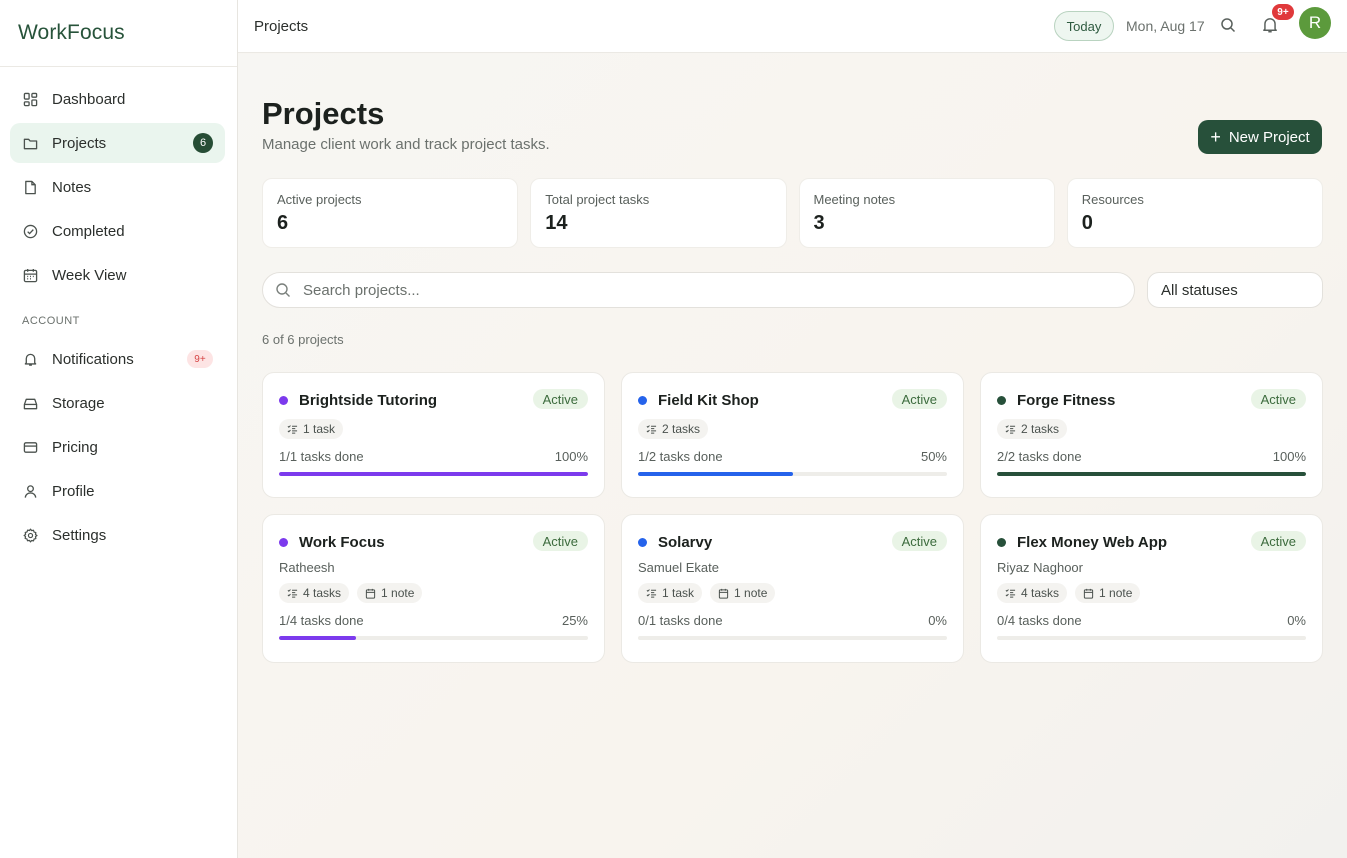 The width and height of the screenshot is (1347, 858). I want to click on sidebar-item-label: Storage, so click(78, 403).